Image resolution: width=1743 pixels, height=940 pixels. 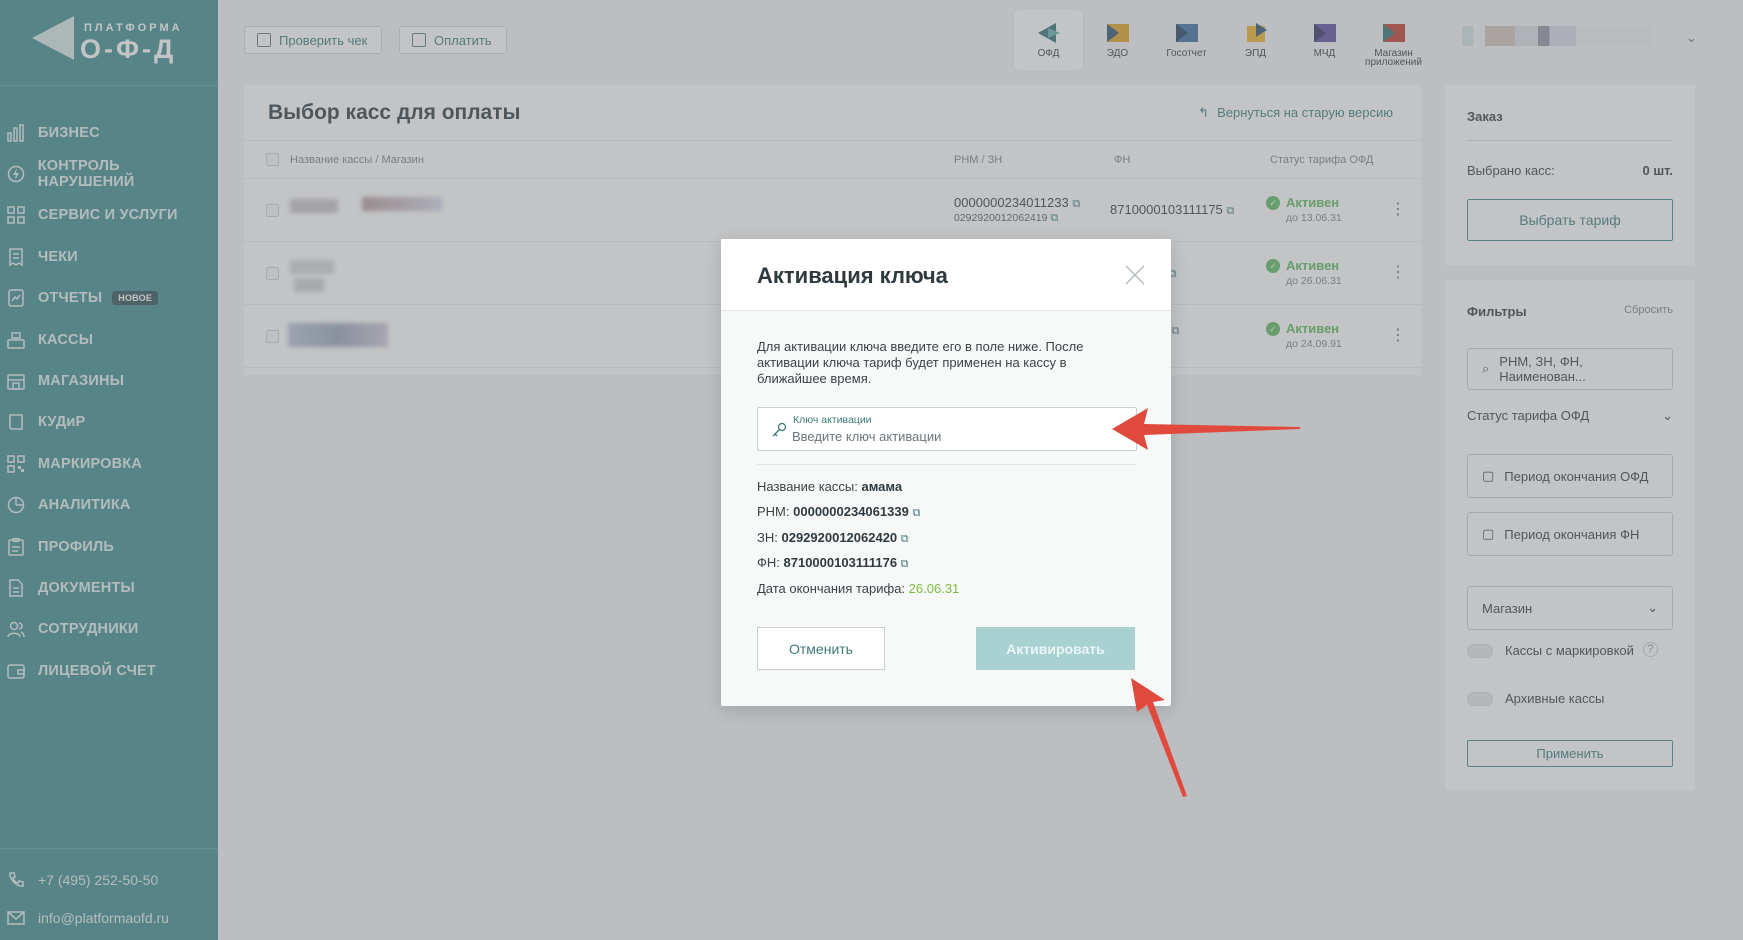 I want to click on zn-label: ЗН:, so click(x=767, y=537).